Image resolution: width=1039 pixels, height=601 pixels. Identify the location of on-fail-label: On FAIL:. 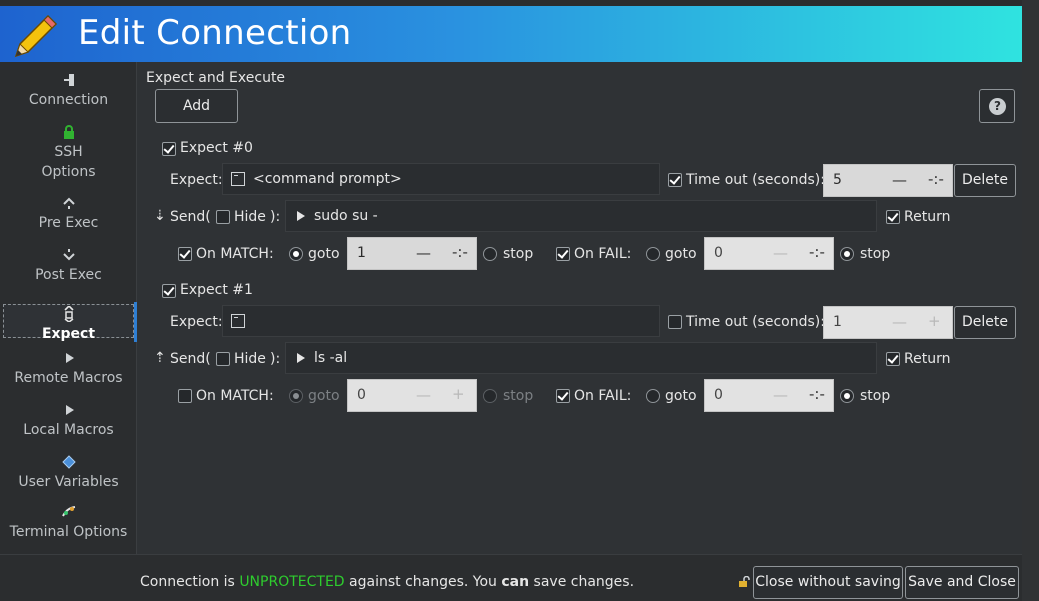
(603, 396).